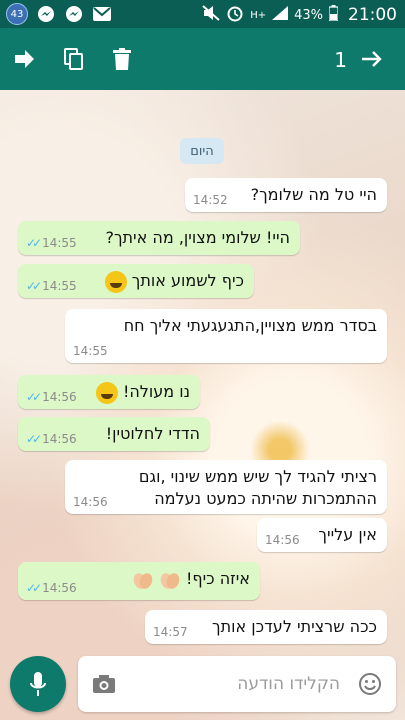 The height and width of the screenshot is (720, 405). What do you see at coordinates (159, 238) in the screenshot?
I see `message-bubble: היי! שלומי מצוין, מה איתך? ✓✓ 14:55` at bounding box center [159, 238].